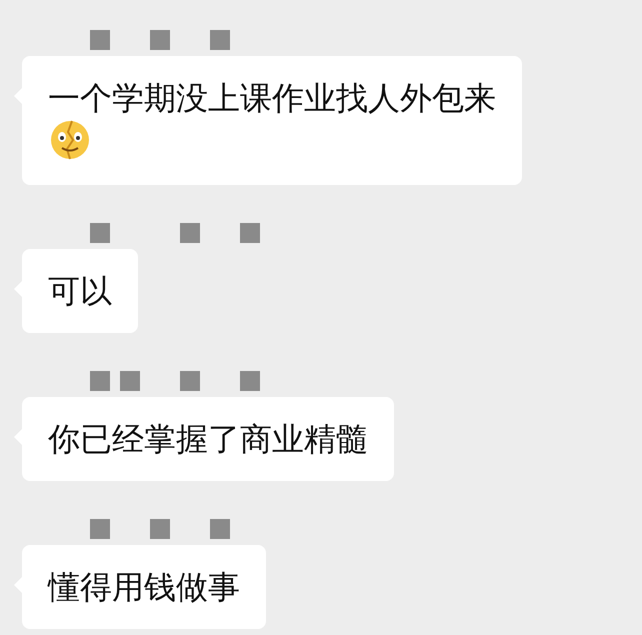  I want to click on message-text: 可以, so click(80, 291).